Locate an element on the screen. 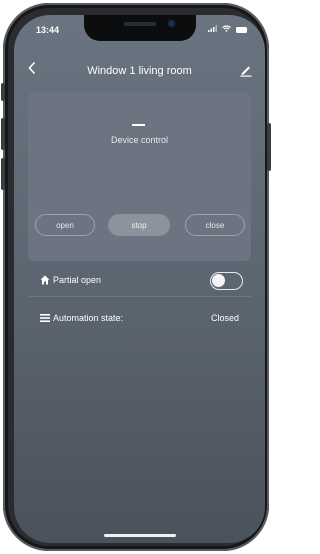  mute-switch is located at coordinates (3, 92).